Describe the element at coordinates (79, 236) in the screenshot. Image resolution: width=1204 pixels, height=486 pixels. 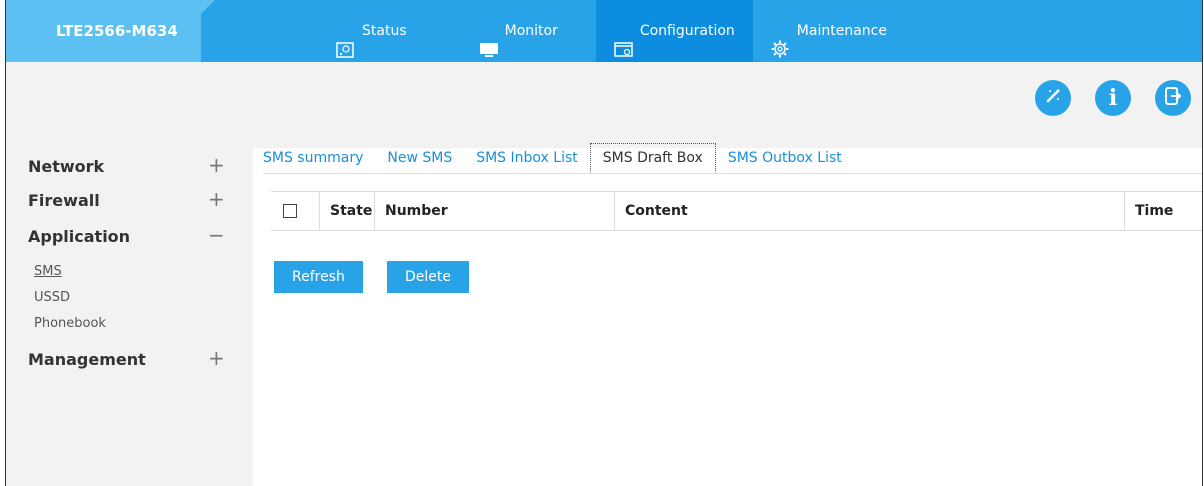
I see `sidebar-group-application: Application` at that location.